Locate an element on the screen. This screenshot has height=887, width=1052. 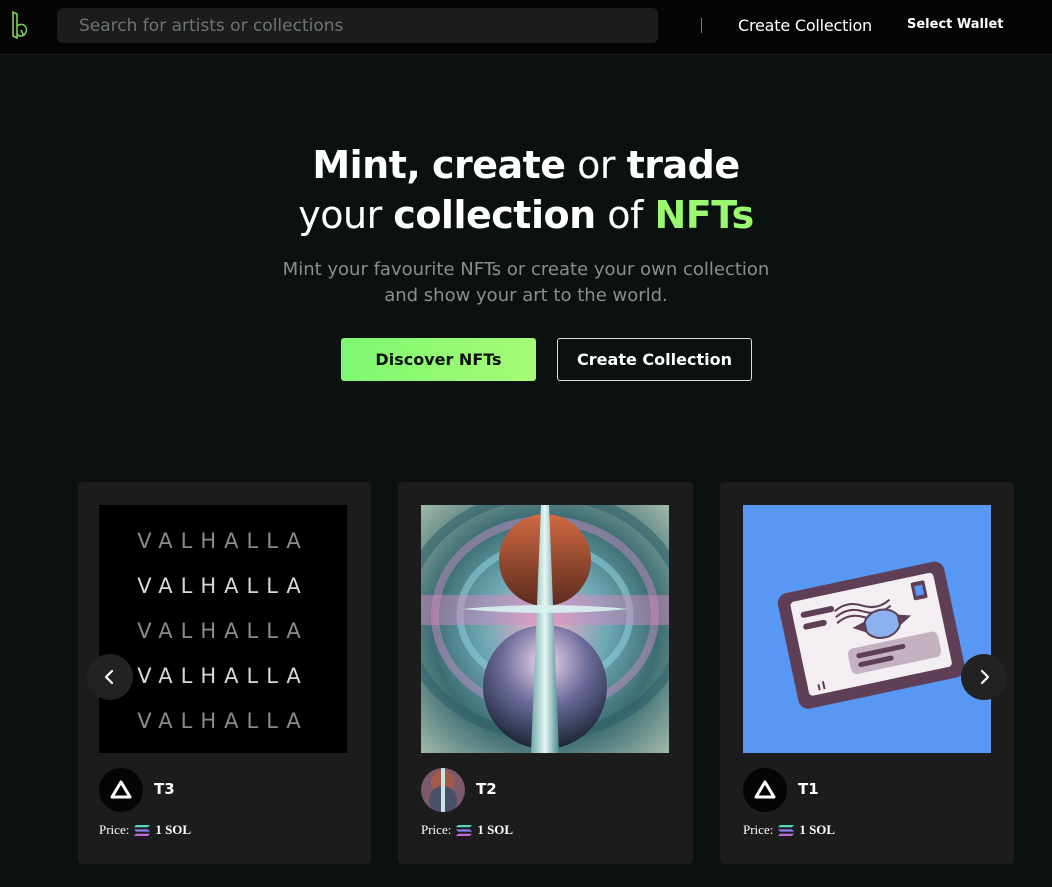
hero-subtitle-line-2: and show your art to the world. is located at coordinates (526, 295).